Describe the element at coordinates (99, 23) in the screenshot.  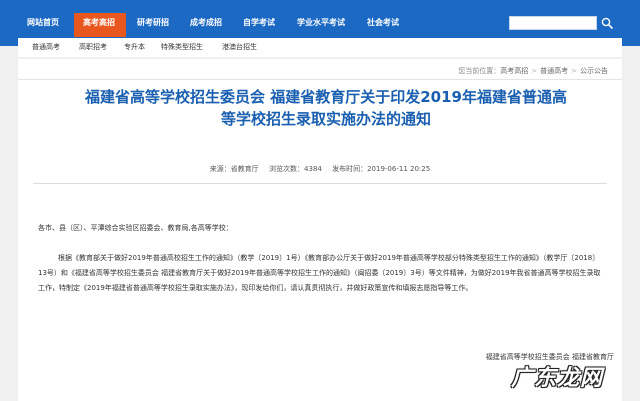
I see `nav-item-gaokao: 高考高招` at that location.